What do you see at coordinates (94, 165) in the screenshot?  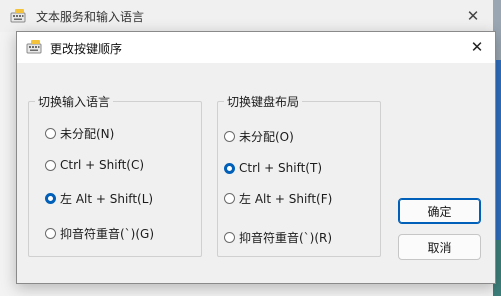 I see `radio-input-ctrl-shift: Ctrl + Shift(C)` at bounding box center [94, 165].